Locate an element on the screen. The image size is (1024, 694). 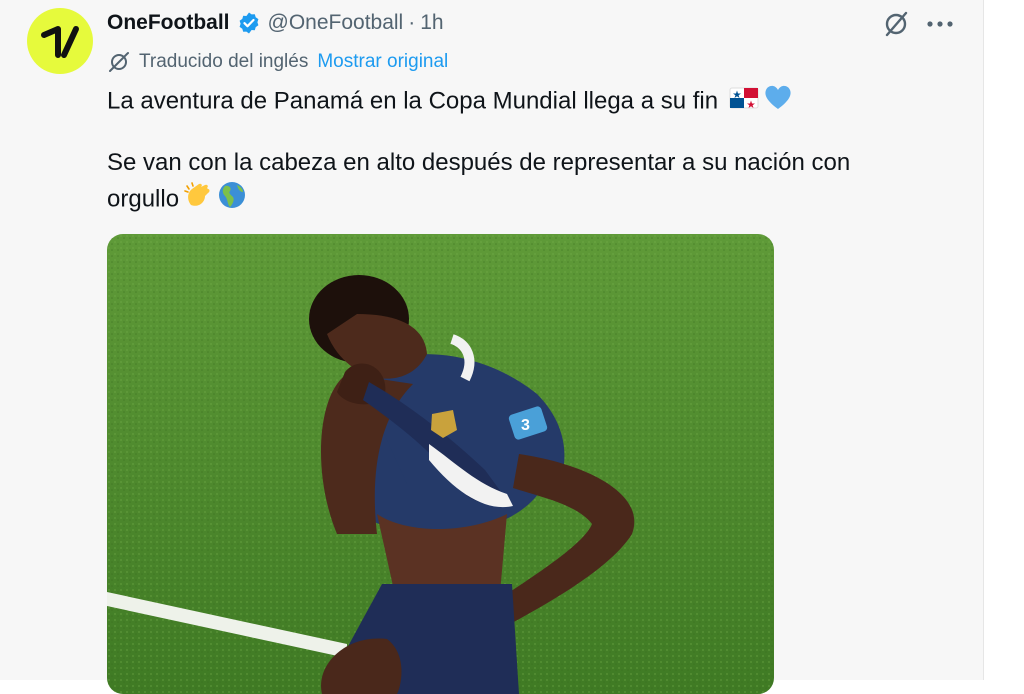
translated-label: Traducido del inglés is located at coordinates (224, 61).